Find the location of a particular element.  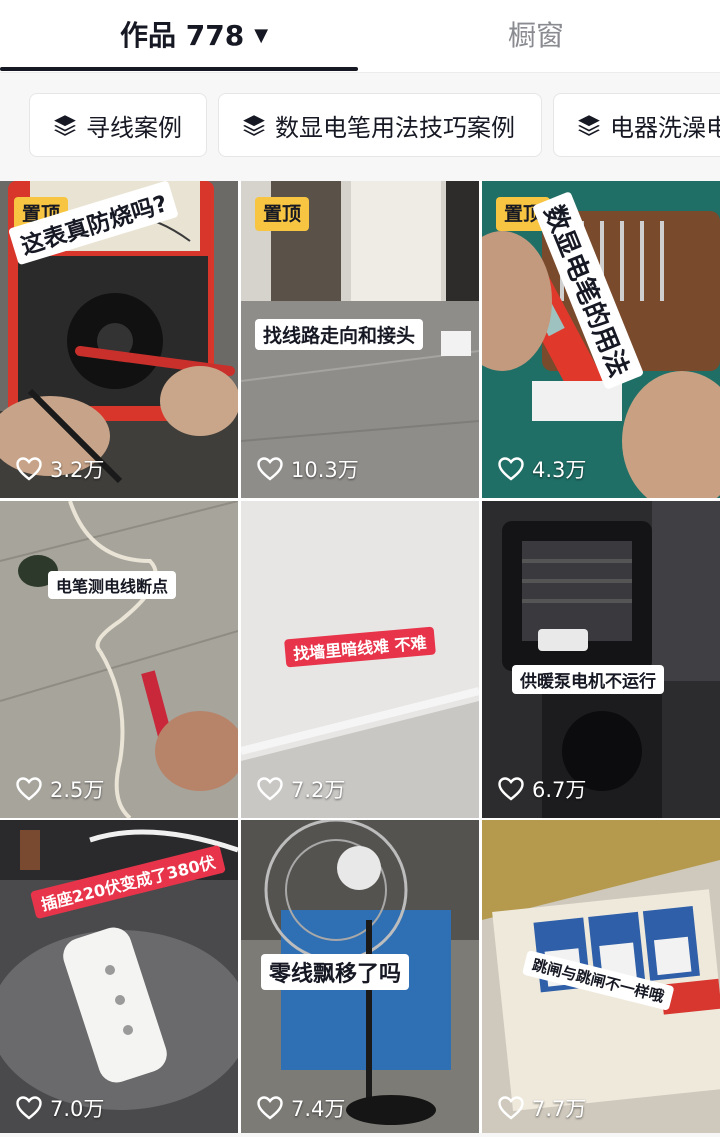

like-count: 6.7万 is located at coordinates (542, 789).